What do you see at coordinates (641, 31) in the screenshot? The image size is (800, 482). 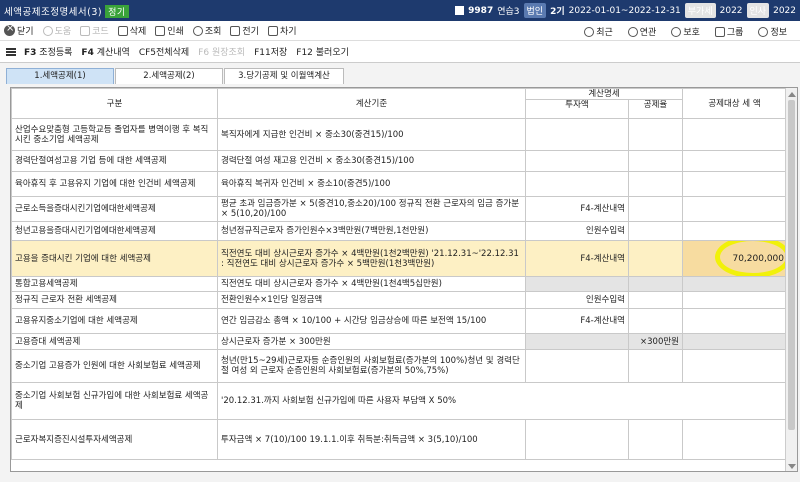 I see `link-button: 연관` at bounding box center [641, 31].